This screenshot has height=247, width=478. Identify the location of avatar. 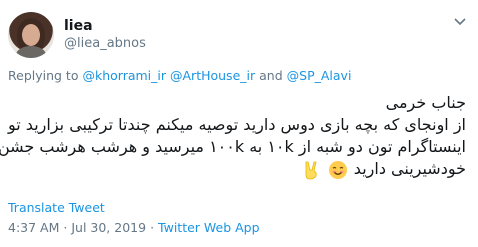
(31, 35).